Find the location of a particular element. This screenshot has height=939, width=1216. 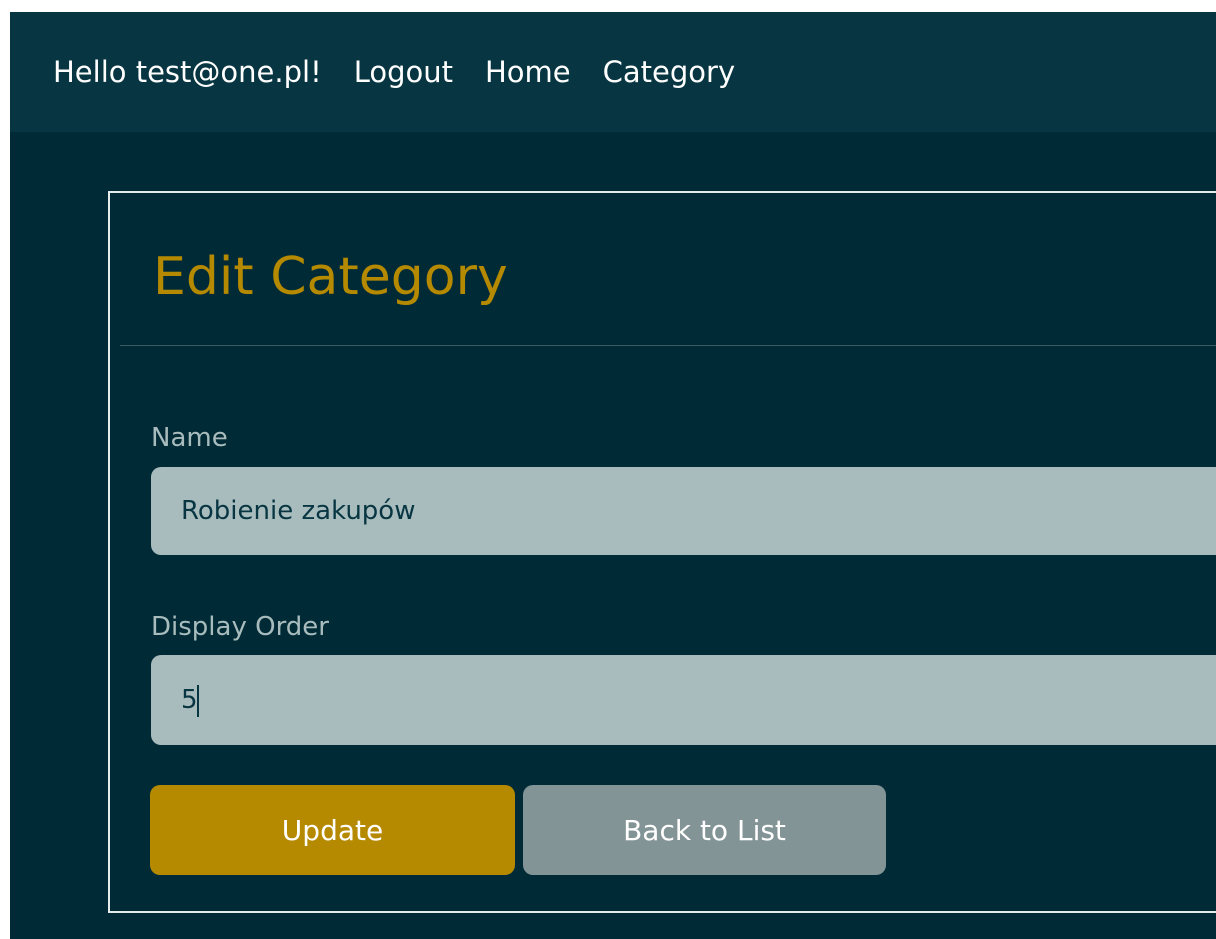

page-title: Edit Category is located at coordinates (330, 277).